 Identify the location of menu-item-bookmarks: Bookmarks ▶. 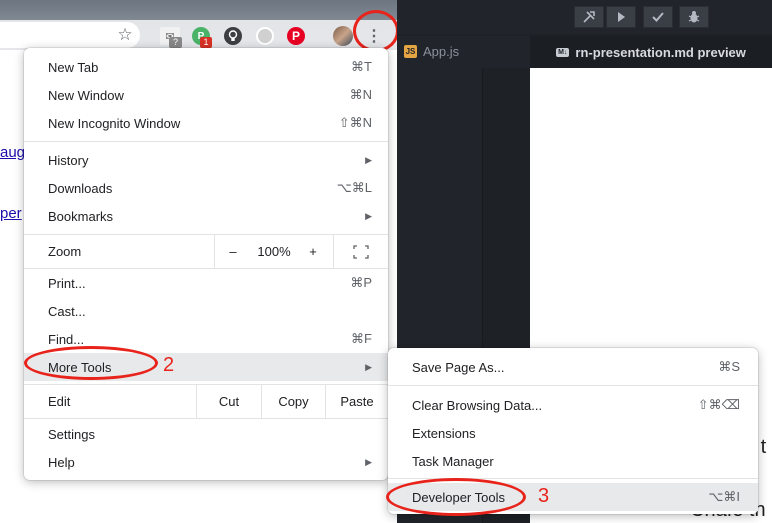
(206, 216).